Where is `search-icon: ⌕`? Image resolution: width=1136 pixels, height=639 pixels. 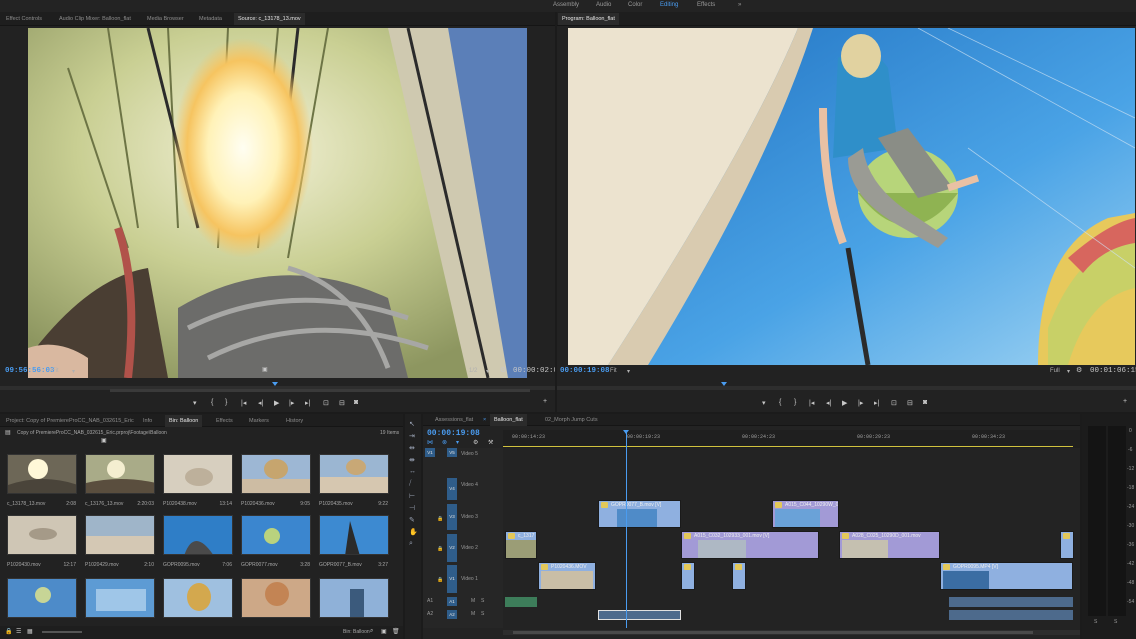 search-icon: ⌕ is located at coordinates (371, 631).